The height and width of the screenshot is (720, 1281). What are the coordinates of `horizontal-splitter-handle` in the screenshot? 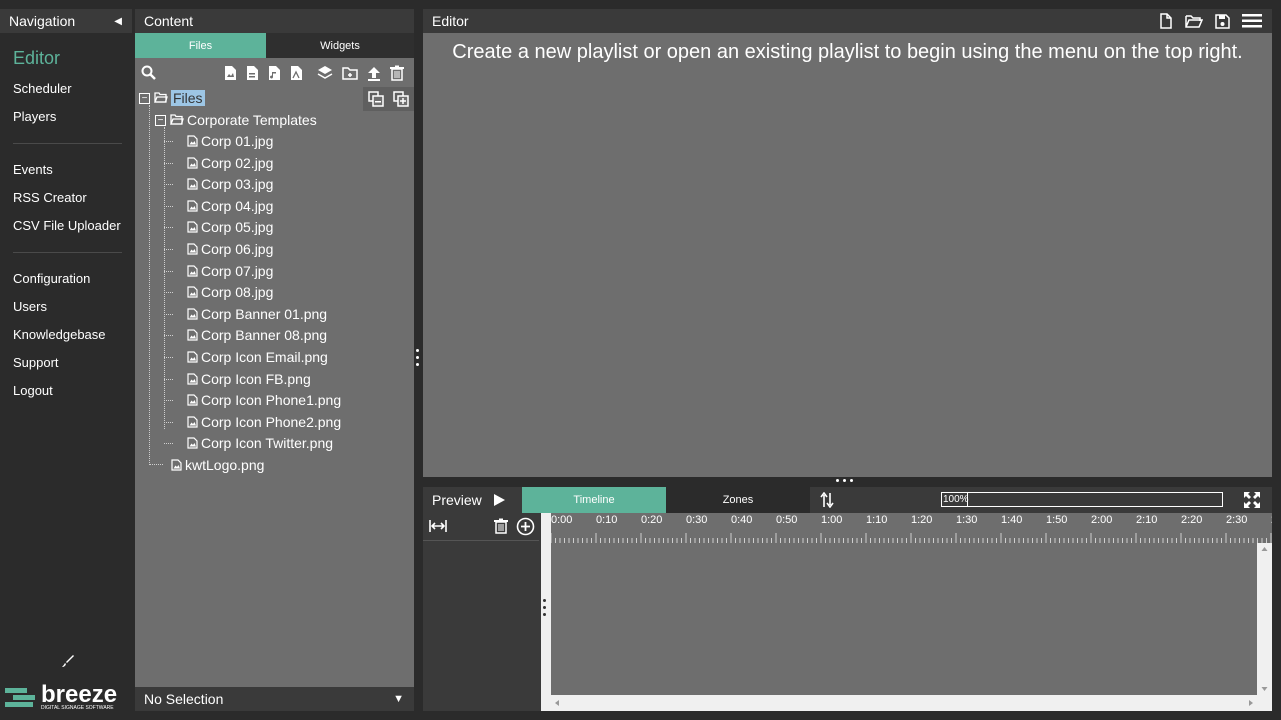 It's located at (844, 480).